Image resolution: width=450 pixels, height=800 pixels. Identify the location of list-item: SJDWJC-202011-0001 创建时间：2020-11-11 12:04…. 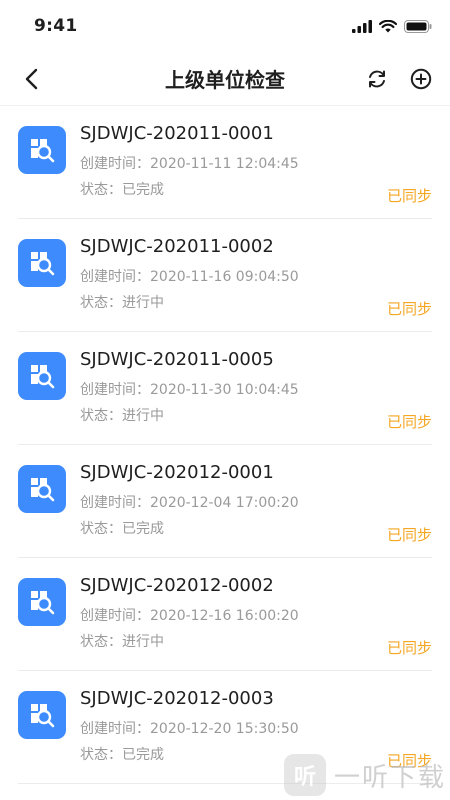
(225, 162).